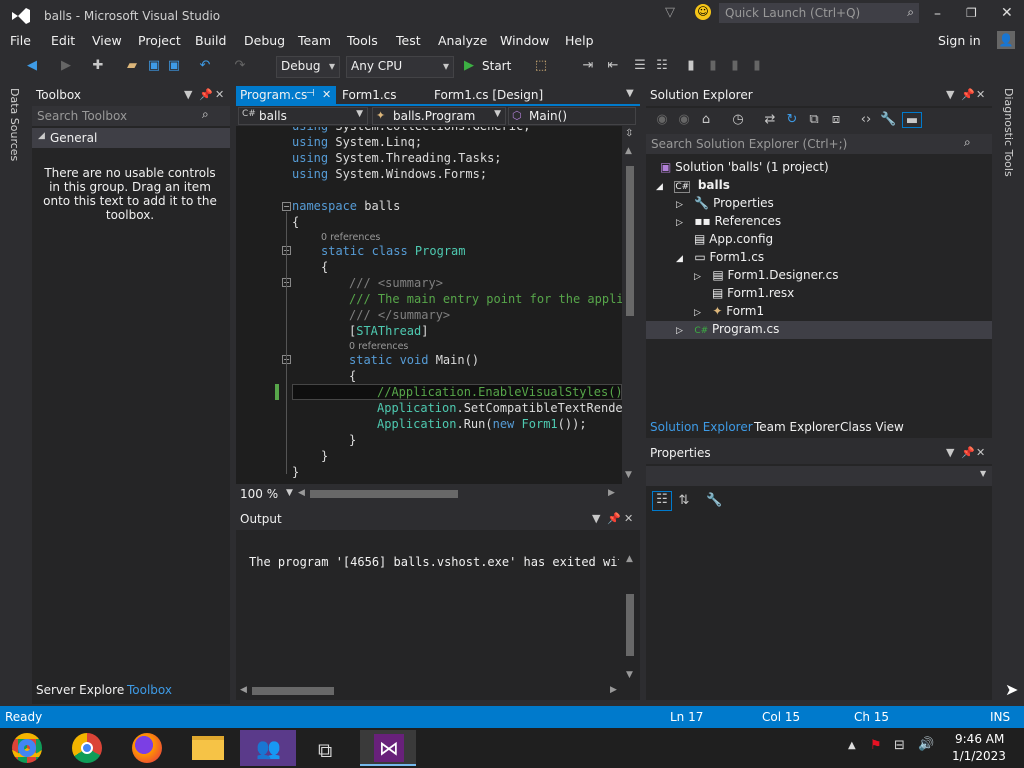 This screenshot has width=1024, height=768. I want to click on menu-build: Build, so click(210, 40).